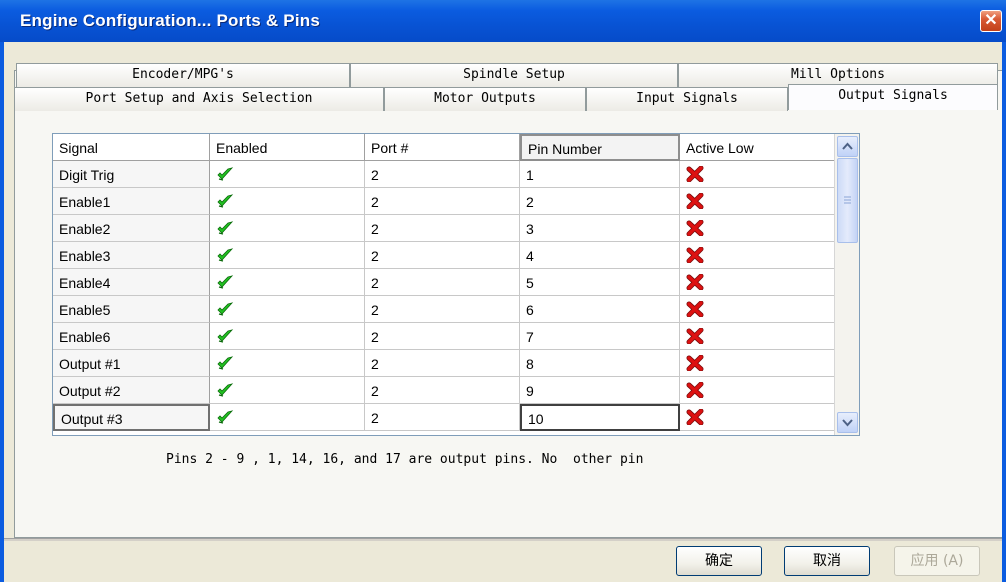  I want to click on chevron-down-icon, so click(847, 423).